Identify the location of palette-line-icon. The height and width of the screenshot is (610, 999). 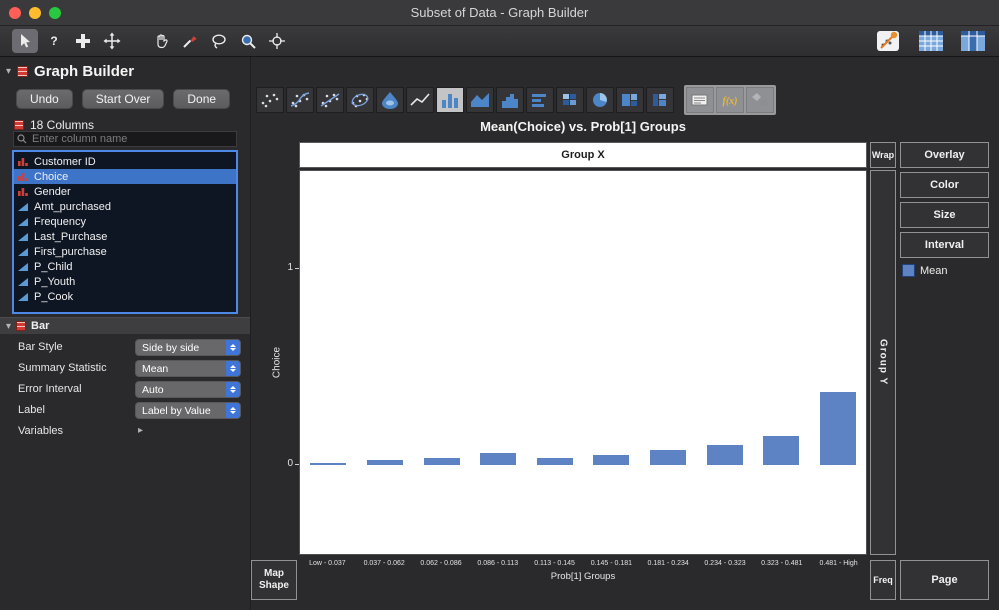
(420, 100).